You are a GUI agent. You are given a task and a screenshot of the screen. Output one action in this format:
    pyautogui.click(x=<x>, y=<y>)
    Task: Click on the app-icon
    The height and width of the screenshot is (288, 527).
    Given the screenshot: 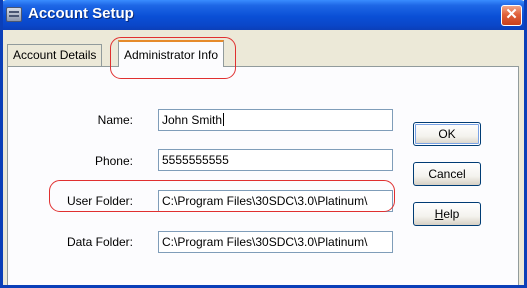 What is the action you would take?
    pyautogui.click(x=14, y=14)
    